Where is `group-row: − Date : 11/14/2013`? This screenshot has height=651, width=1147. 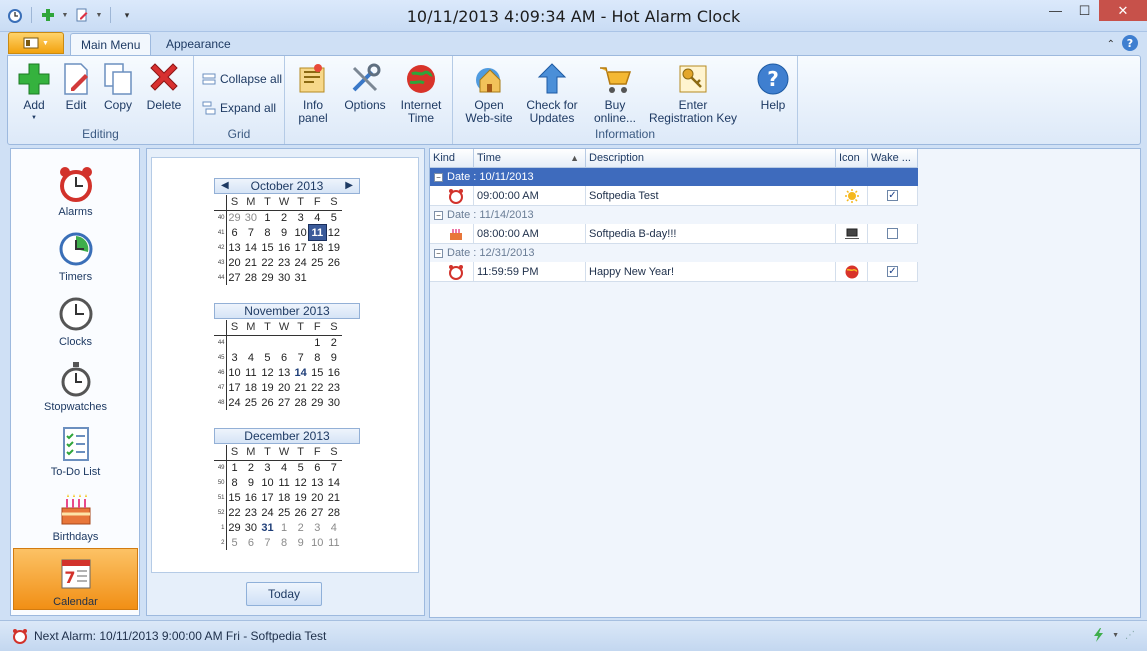
group-row: − Date : 11/14/2013 is located at coordinates (674, 215).